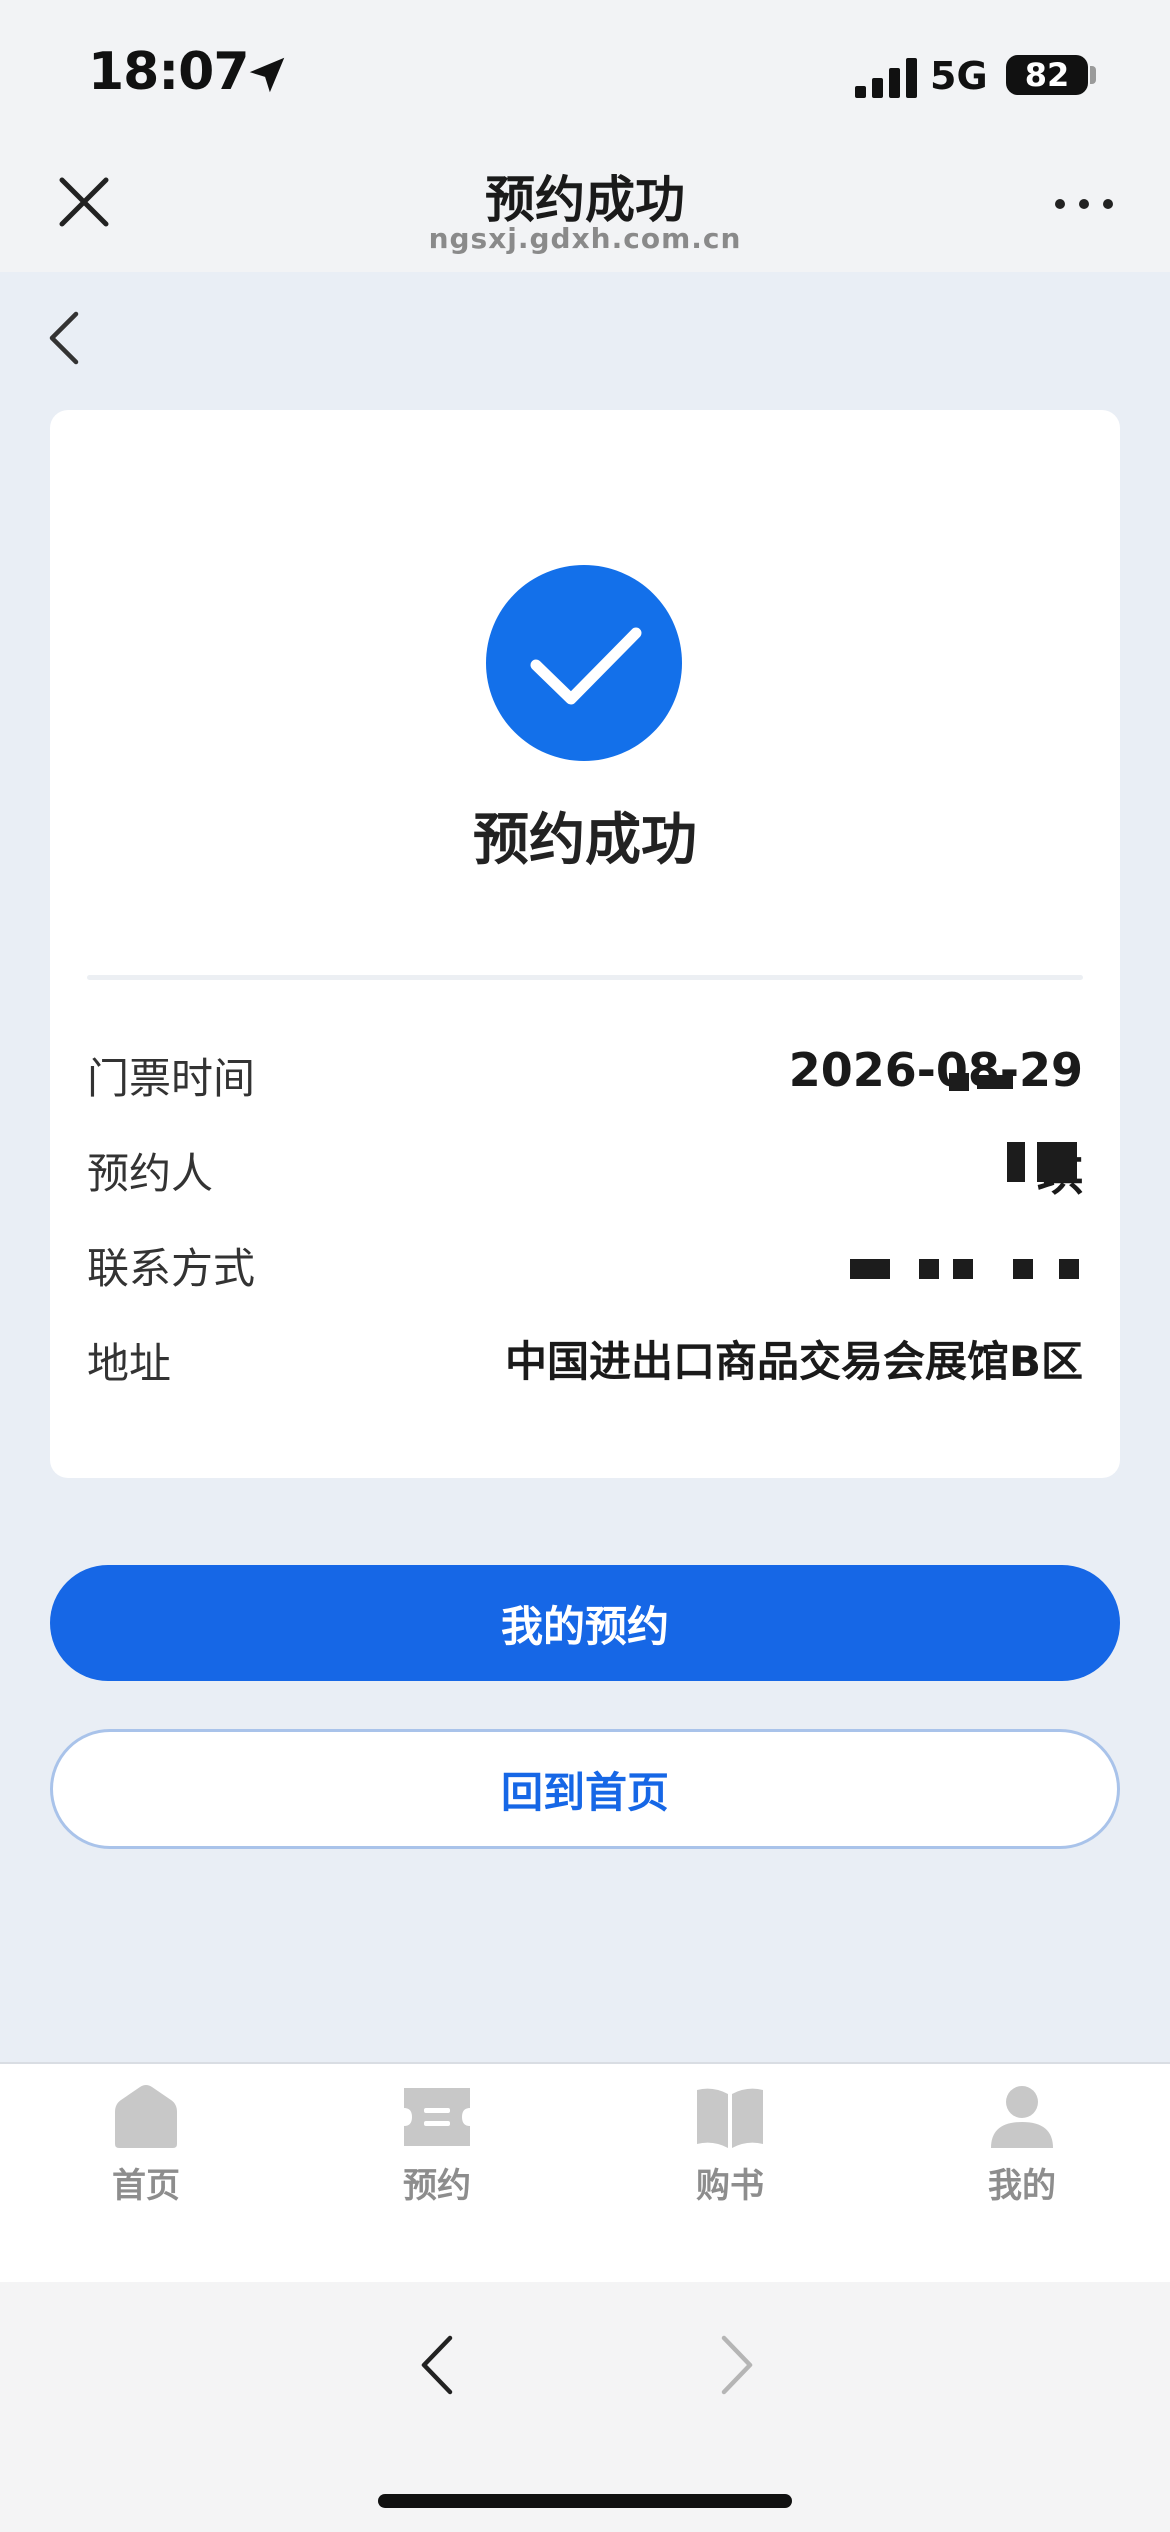 This screenshot has width=1170, height=2532. Describe the element at coordinates (585, 1789) in the screenshot. I see `back-home-button: 回到首页` at that location.